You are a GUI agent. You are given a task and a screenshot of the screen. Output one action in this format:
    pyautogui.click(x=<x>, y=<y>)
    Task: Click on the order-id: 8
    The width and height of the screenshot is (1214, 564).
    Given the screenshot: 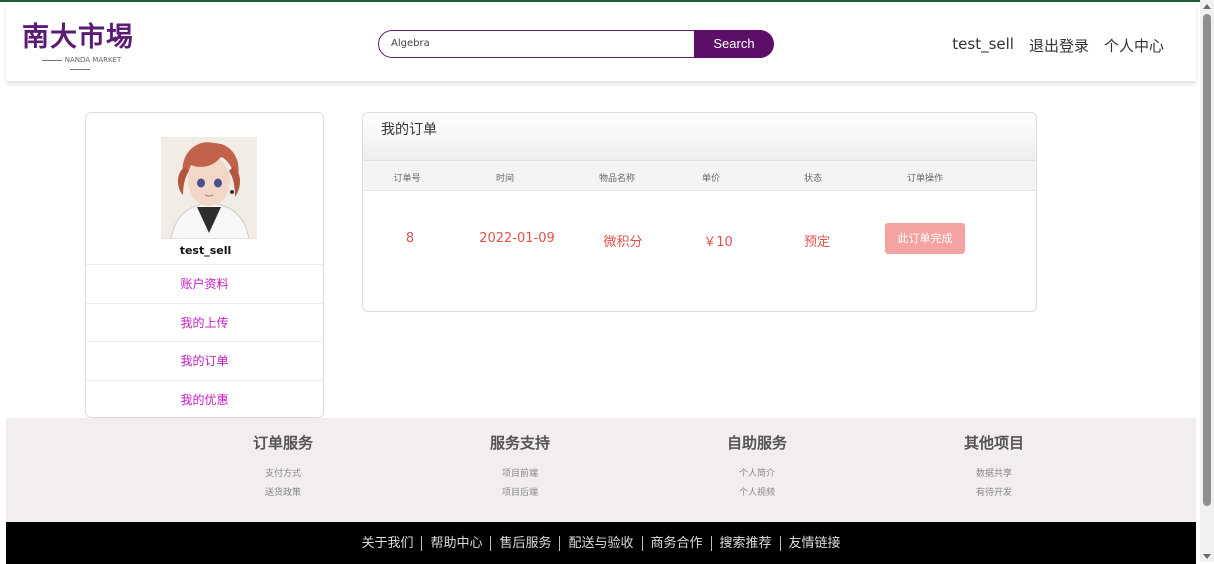 What is the action you would take?
    pyautogui.click(x=410, y=238)
    